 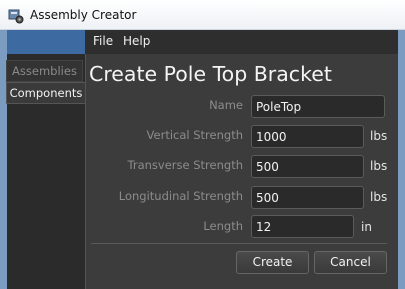 I want to click on transverse-strength-field, so click(x=307, y=166).